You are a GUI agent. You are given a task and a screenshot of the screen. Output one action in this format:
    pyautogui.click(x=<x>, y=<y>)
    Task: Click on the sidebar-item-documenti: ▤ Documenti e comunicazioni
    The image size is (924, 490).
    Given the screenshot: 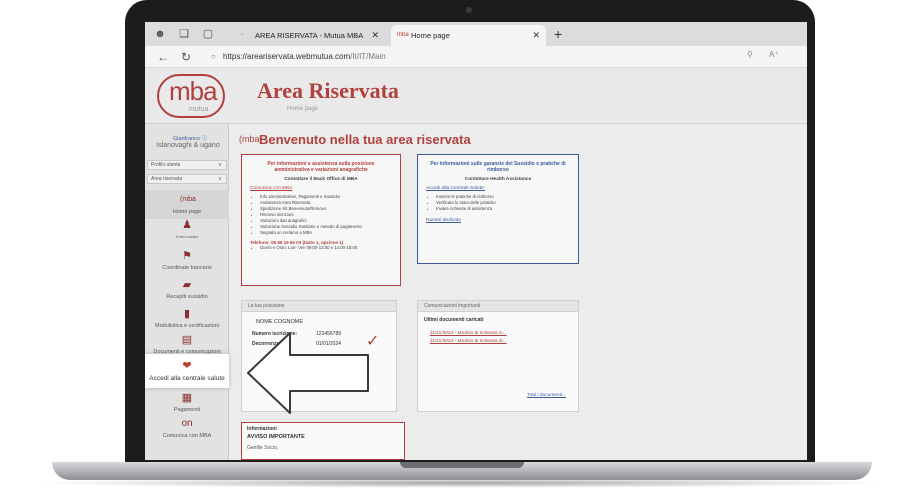 What is the action you would take?
    pyautogui.click(x=187, y=344)
    